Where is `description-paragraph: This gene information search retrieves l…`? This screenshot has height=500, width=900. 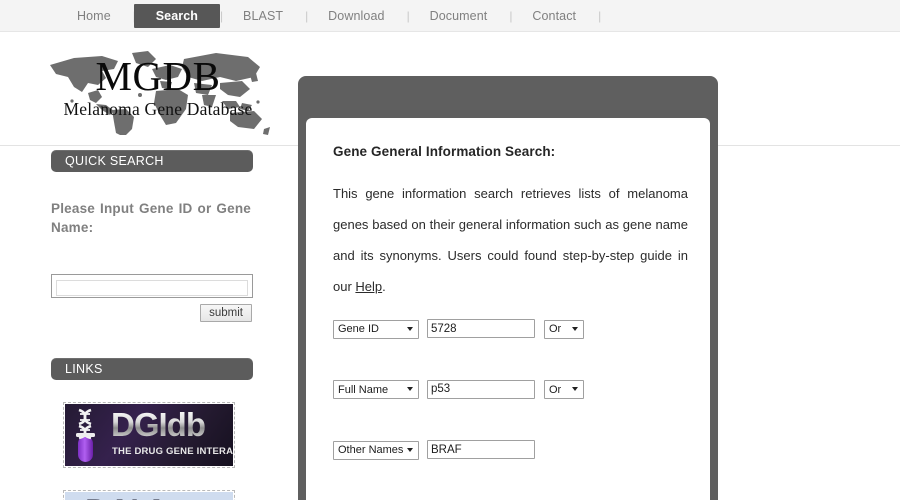
description-paragraph: This gene information search retrieves l… is located at coordinates (510, 240).